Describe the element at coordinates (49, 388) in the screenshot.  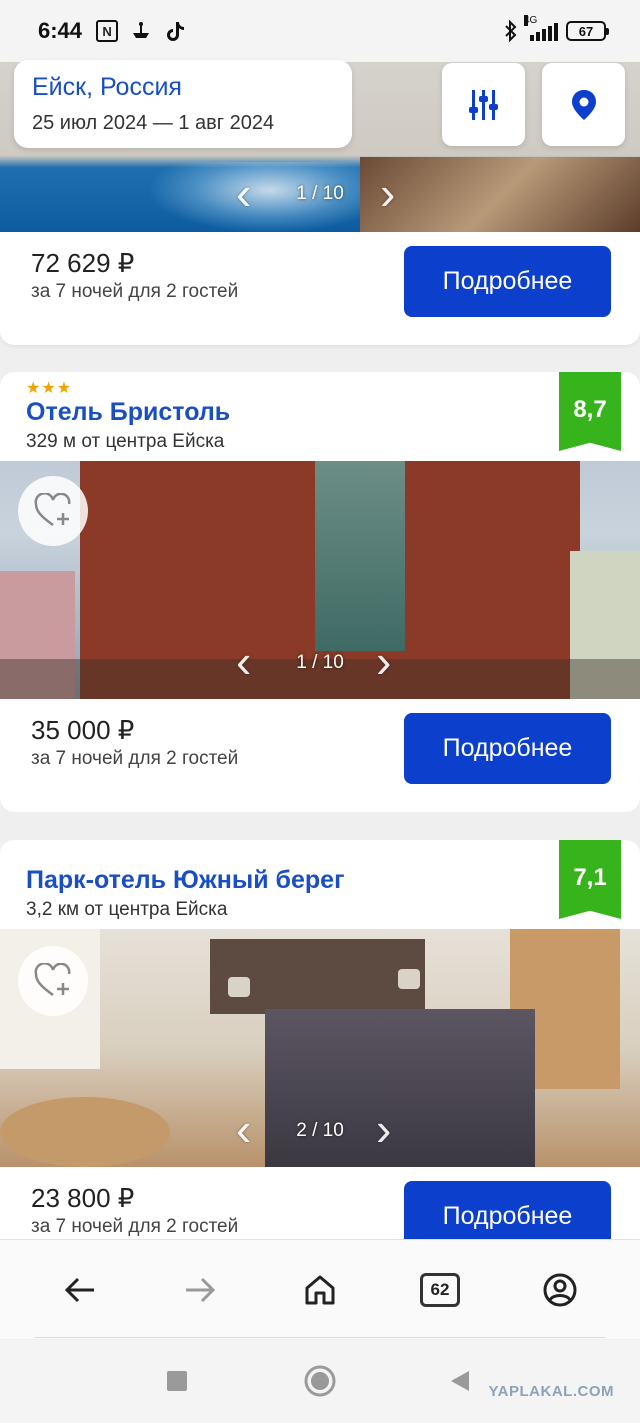
I see `hotel-stars: ★★★` at that location.